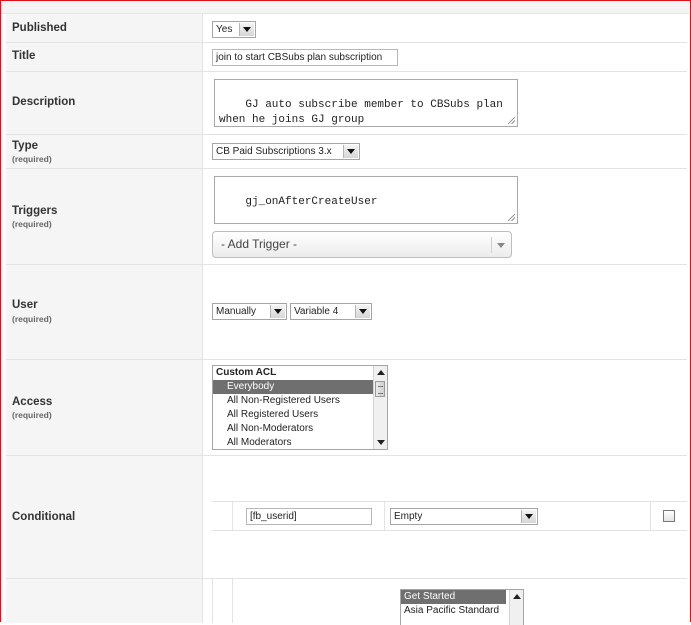  I want to click on user-variable-value: Variable 4, so click(316, 311).